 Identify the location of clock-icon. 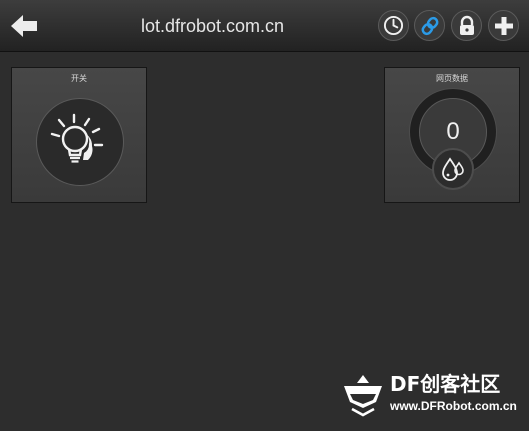
(393, 25).